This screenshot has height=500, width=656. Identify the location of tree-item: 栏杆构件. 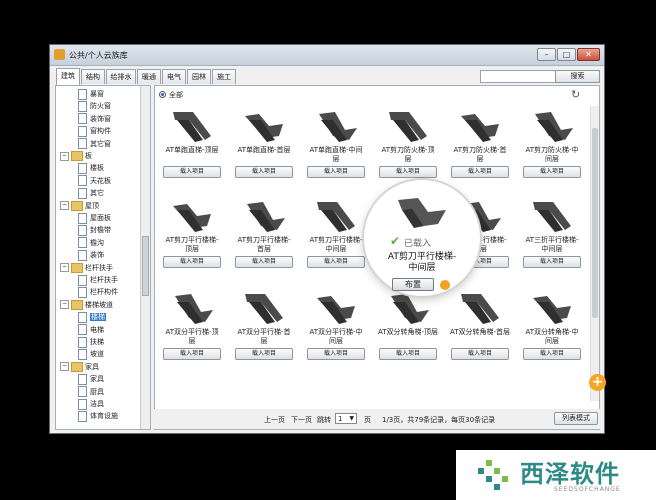
(98, 292).